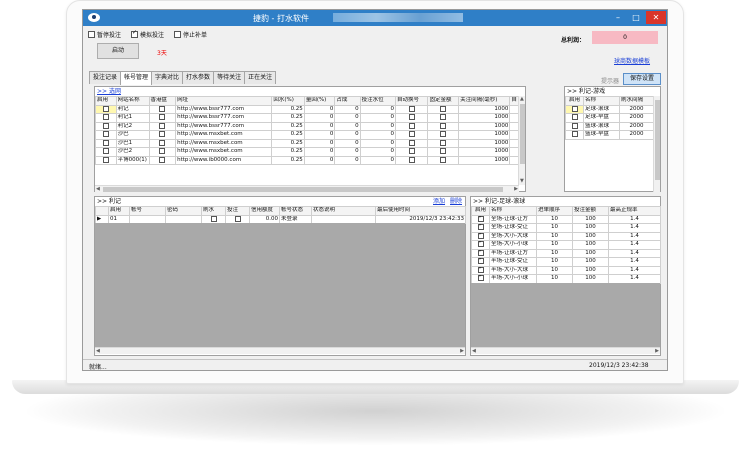 Image resolution: width=751 pixels, height=462 pixels. I want to click on sites-vscroll-thumb, so click(522, 134).